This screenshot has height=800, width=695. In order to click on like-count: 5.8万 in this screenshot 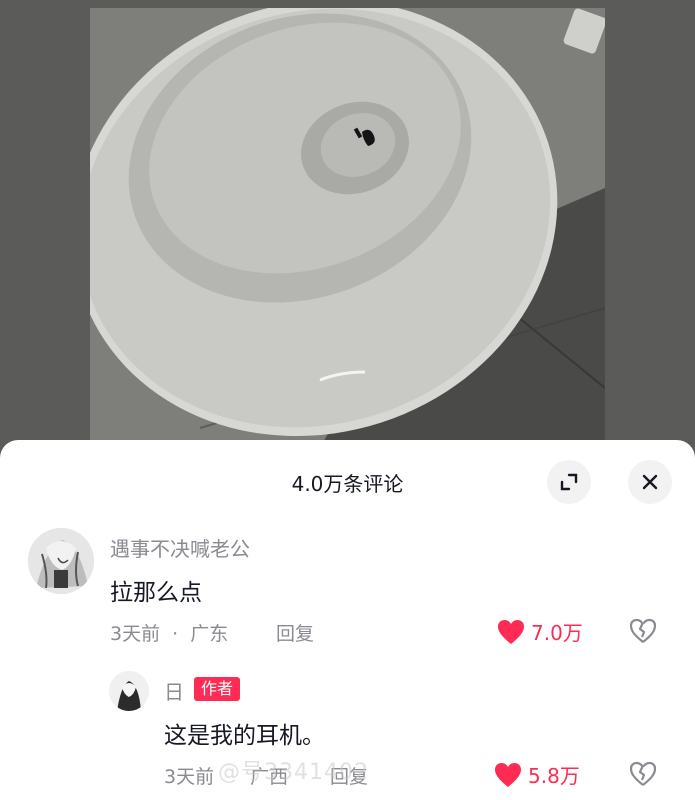, I will do `click(554, 776)`.